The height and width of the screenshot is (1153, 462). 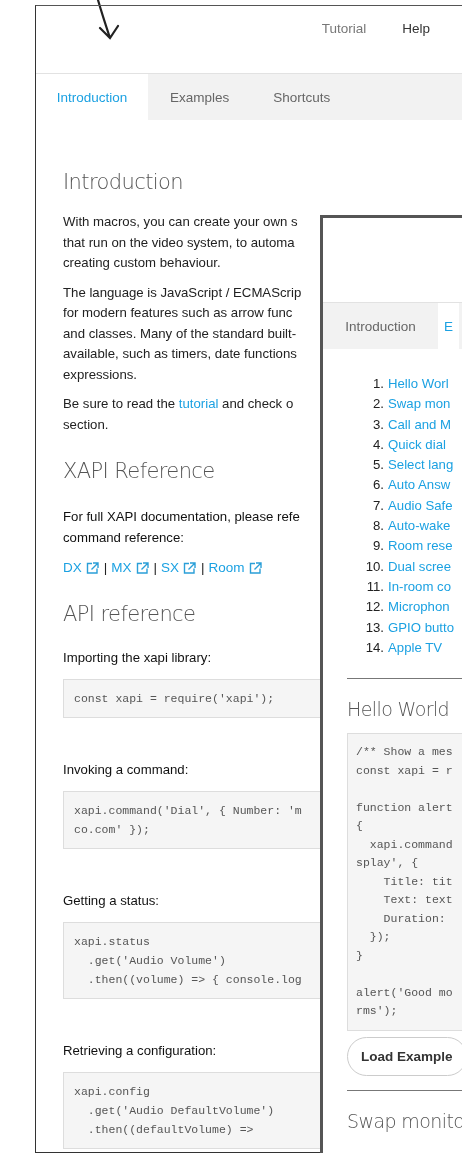 I want to click on paragraph-line: creating custom behaviour., so click(x=142, y=263).